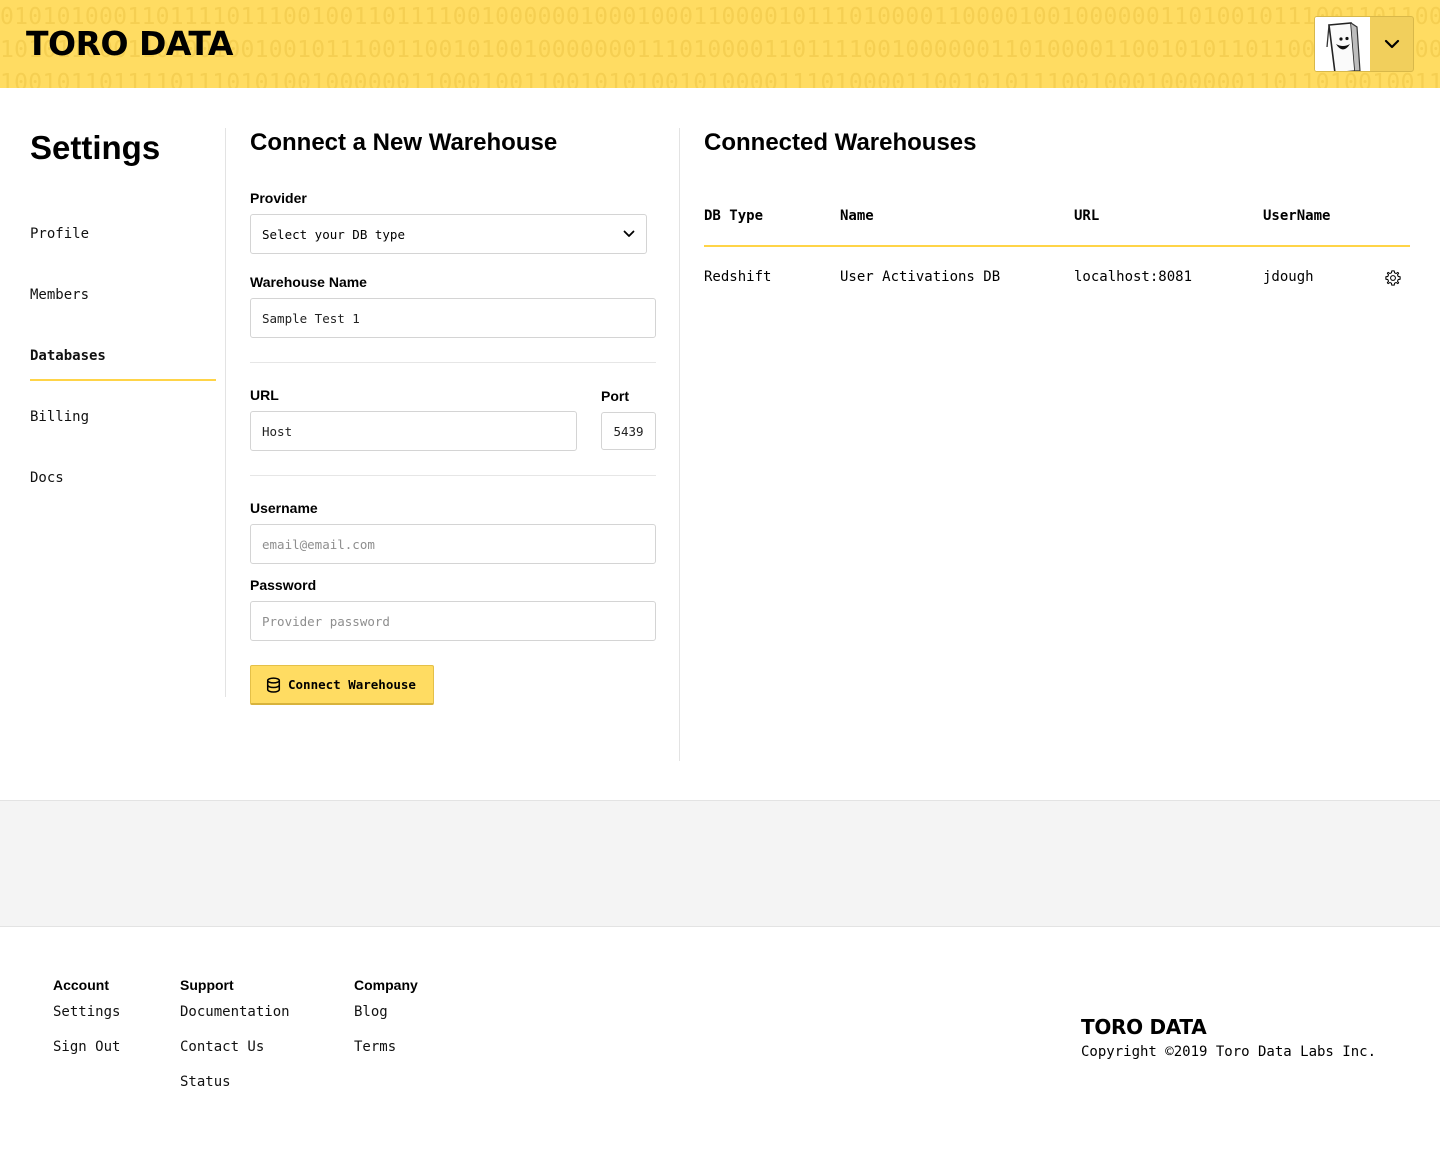  I want to click on warehouse-name-label: Warehouse Name, so click(308, 282).